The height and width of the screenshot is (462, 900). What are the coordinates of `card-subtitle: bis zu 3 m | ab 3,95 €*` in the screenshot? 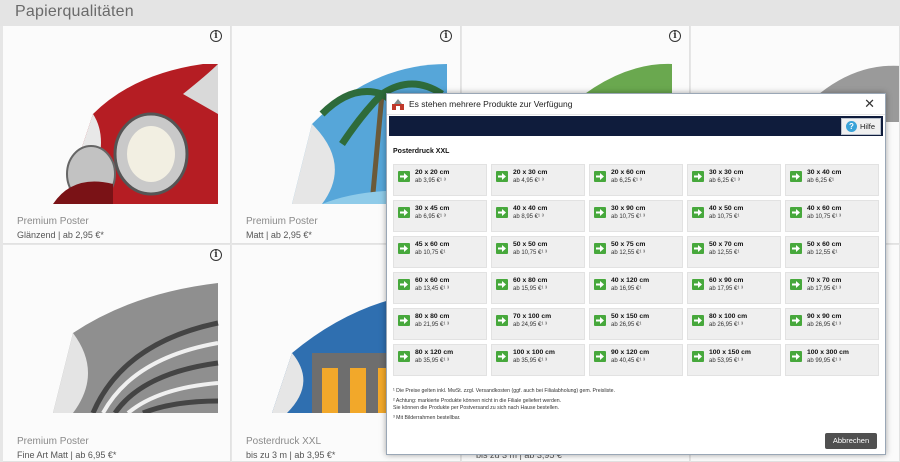 It's located at (291, 455).